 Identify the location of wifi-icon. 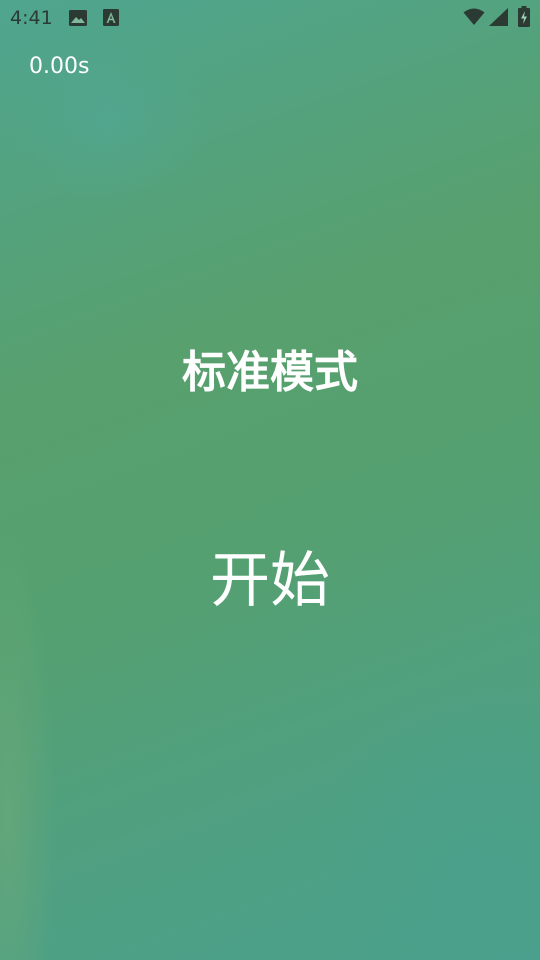
(474, 16).